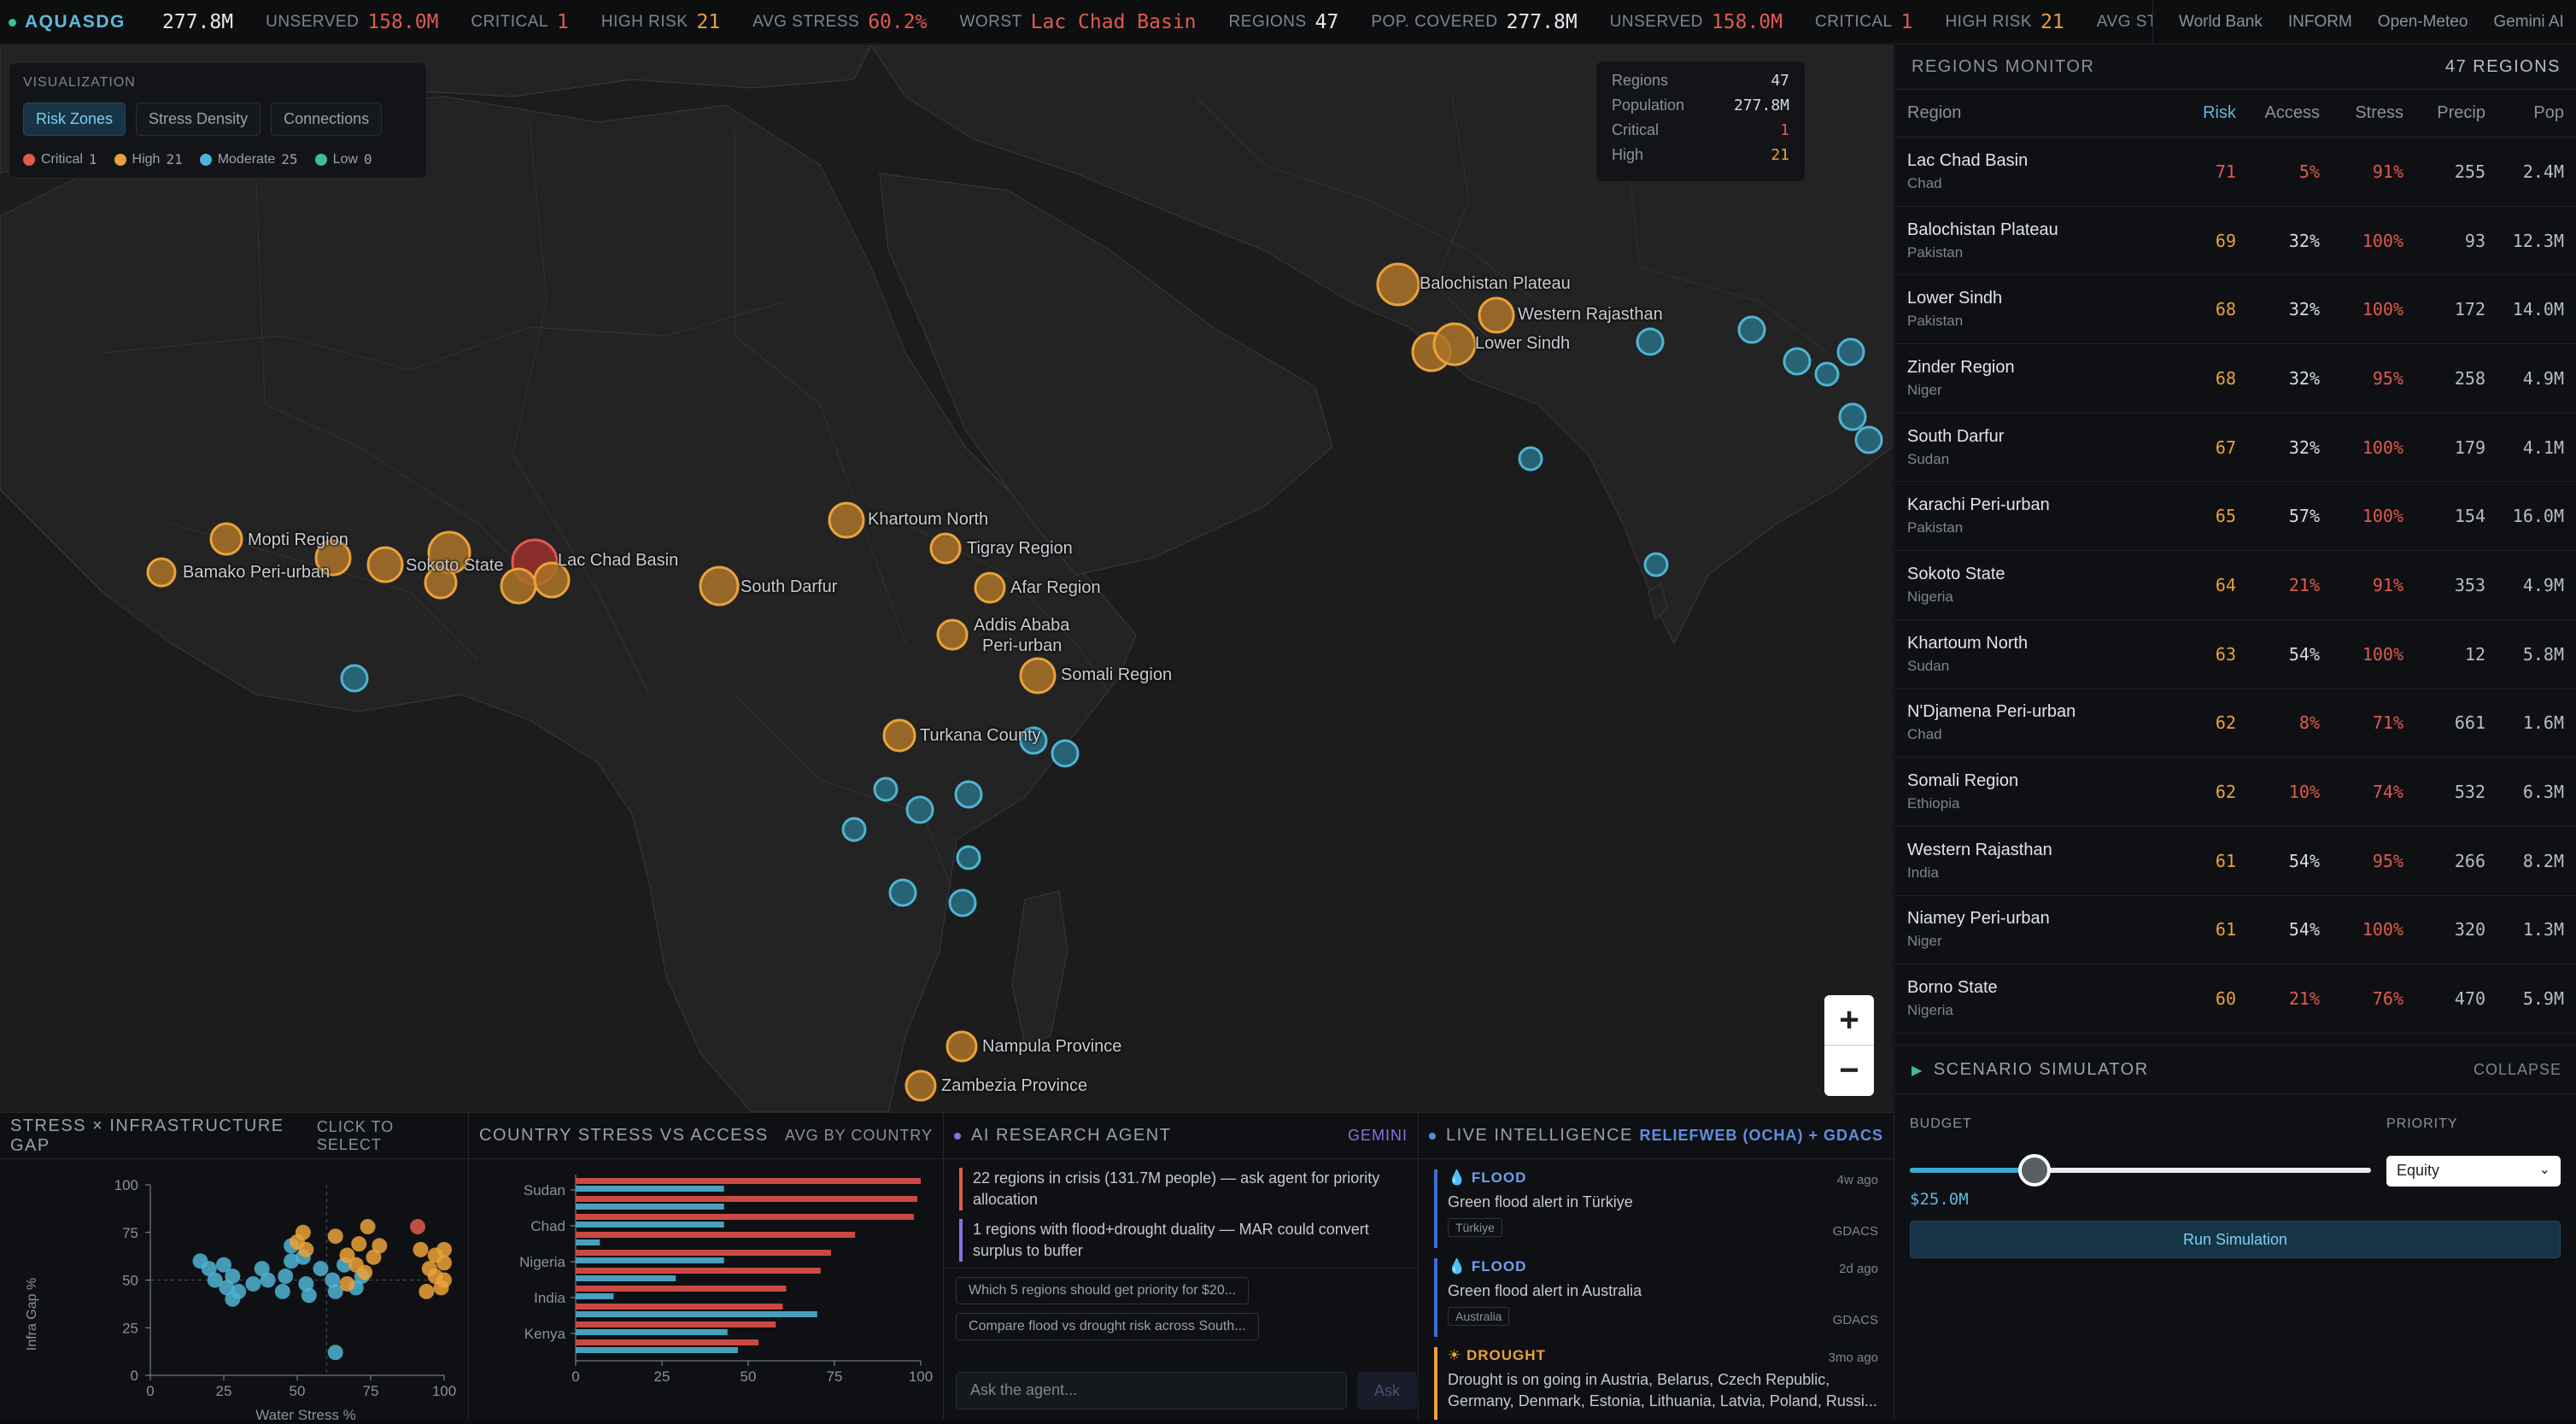  I want to click on ask-button: Ask, so click(1387, 1390).